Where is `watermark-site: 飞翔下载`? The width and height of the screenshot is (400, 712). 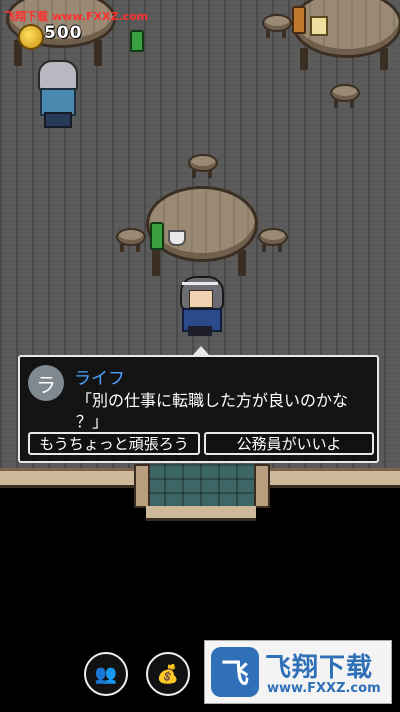
watermark-site: 飞翔下载 is located at coordinates (26, 16).